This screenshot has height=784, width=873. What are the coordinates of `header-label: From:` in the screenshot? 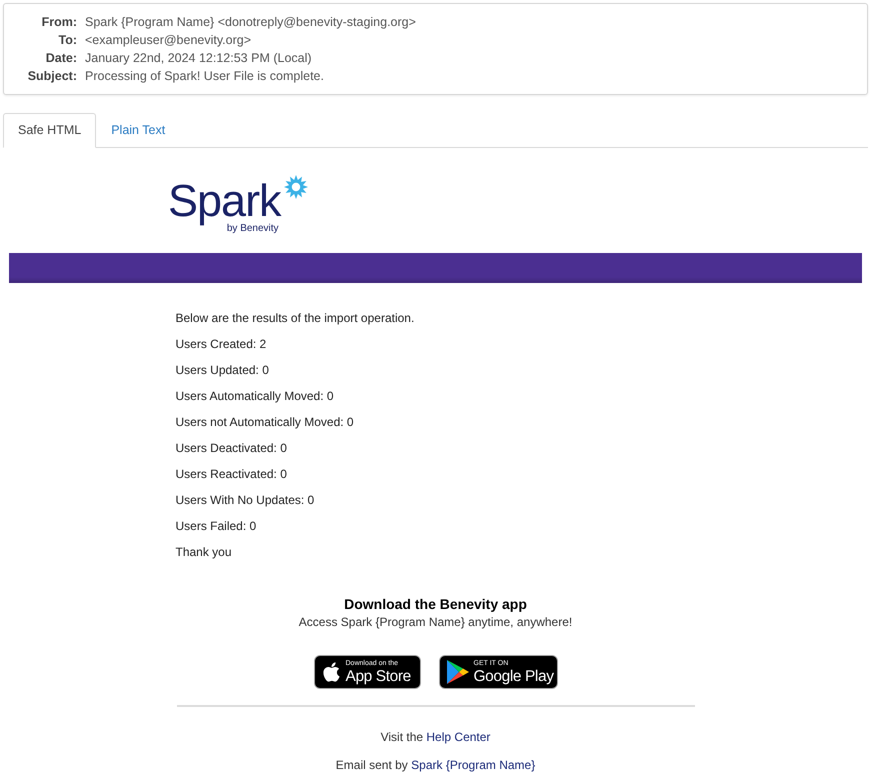 It's located at (58, 22).